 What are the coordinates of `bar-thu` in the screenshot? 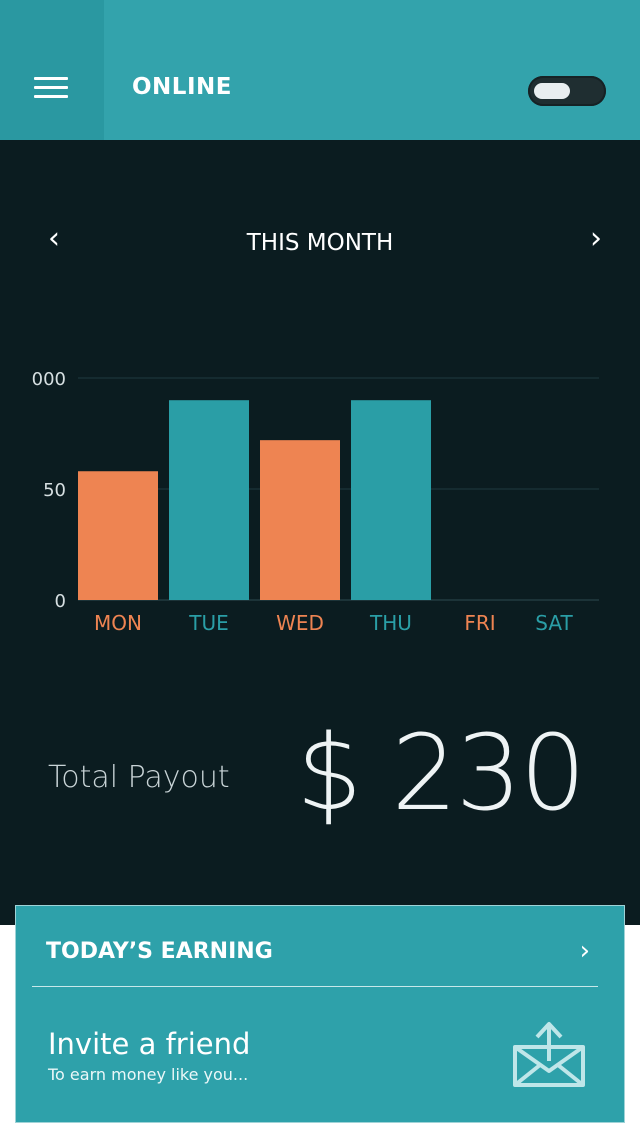 It's located at (391, 500).